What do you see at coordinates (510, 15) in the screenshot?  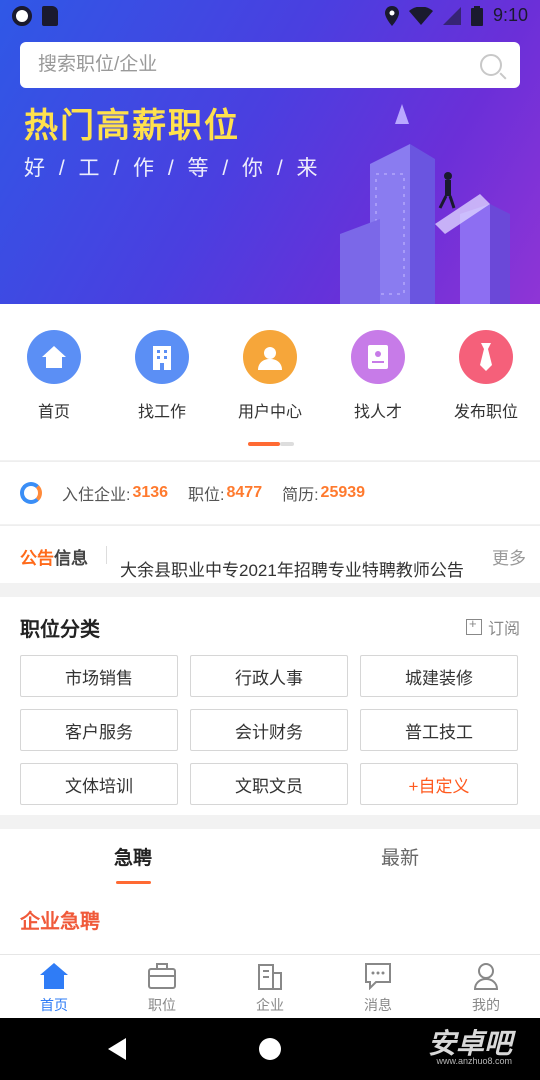 I see `clock: 9:10` at bounding box center [510, 15].